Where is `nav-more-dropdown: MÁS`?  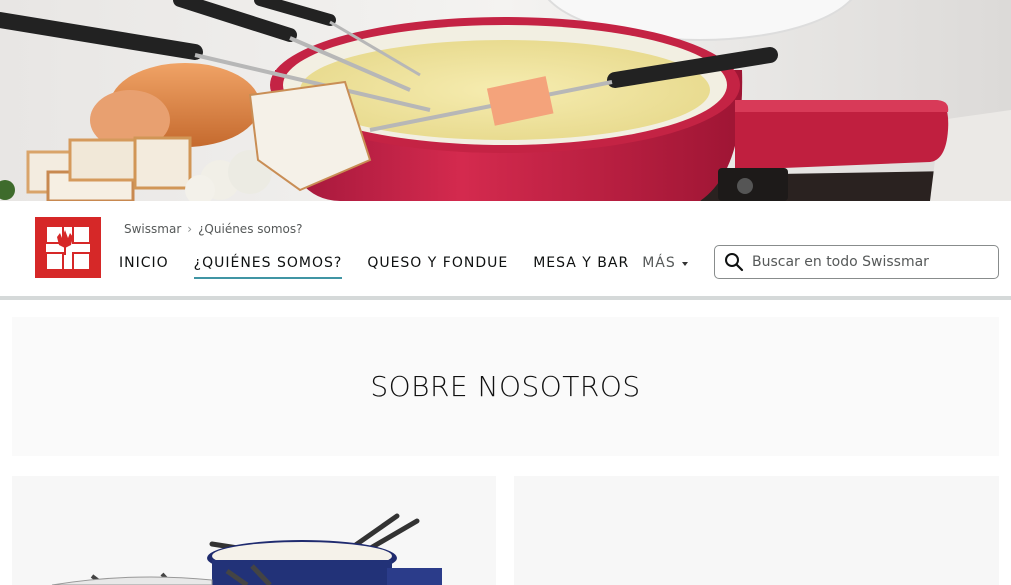 nav-more-dropdown: MÁS is located at coordinates (665, 263).